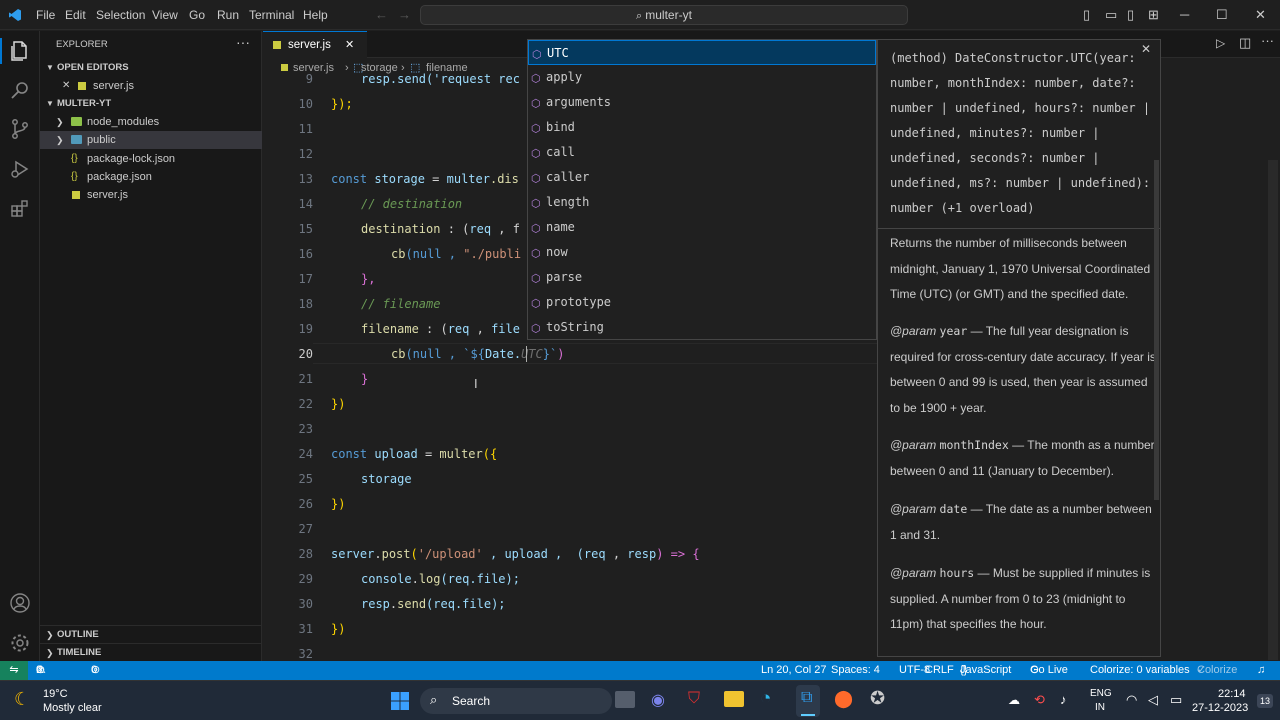 The image size is (1280, 720). What do you see at coordinates (877, 698) in the screenshot?
I see `github-desktop-icon: ✪` at bounding box center [877, 698].